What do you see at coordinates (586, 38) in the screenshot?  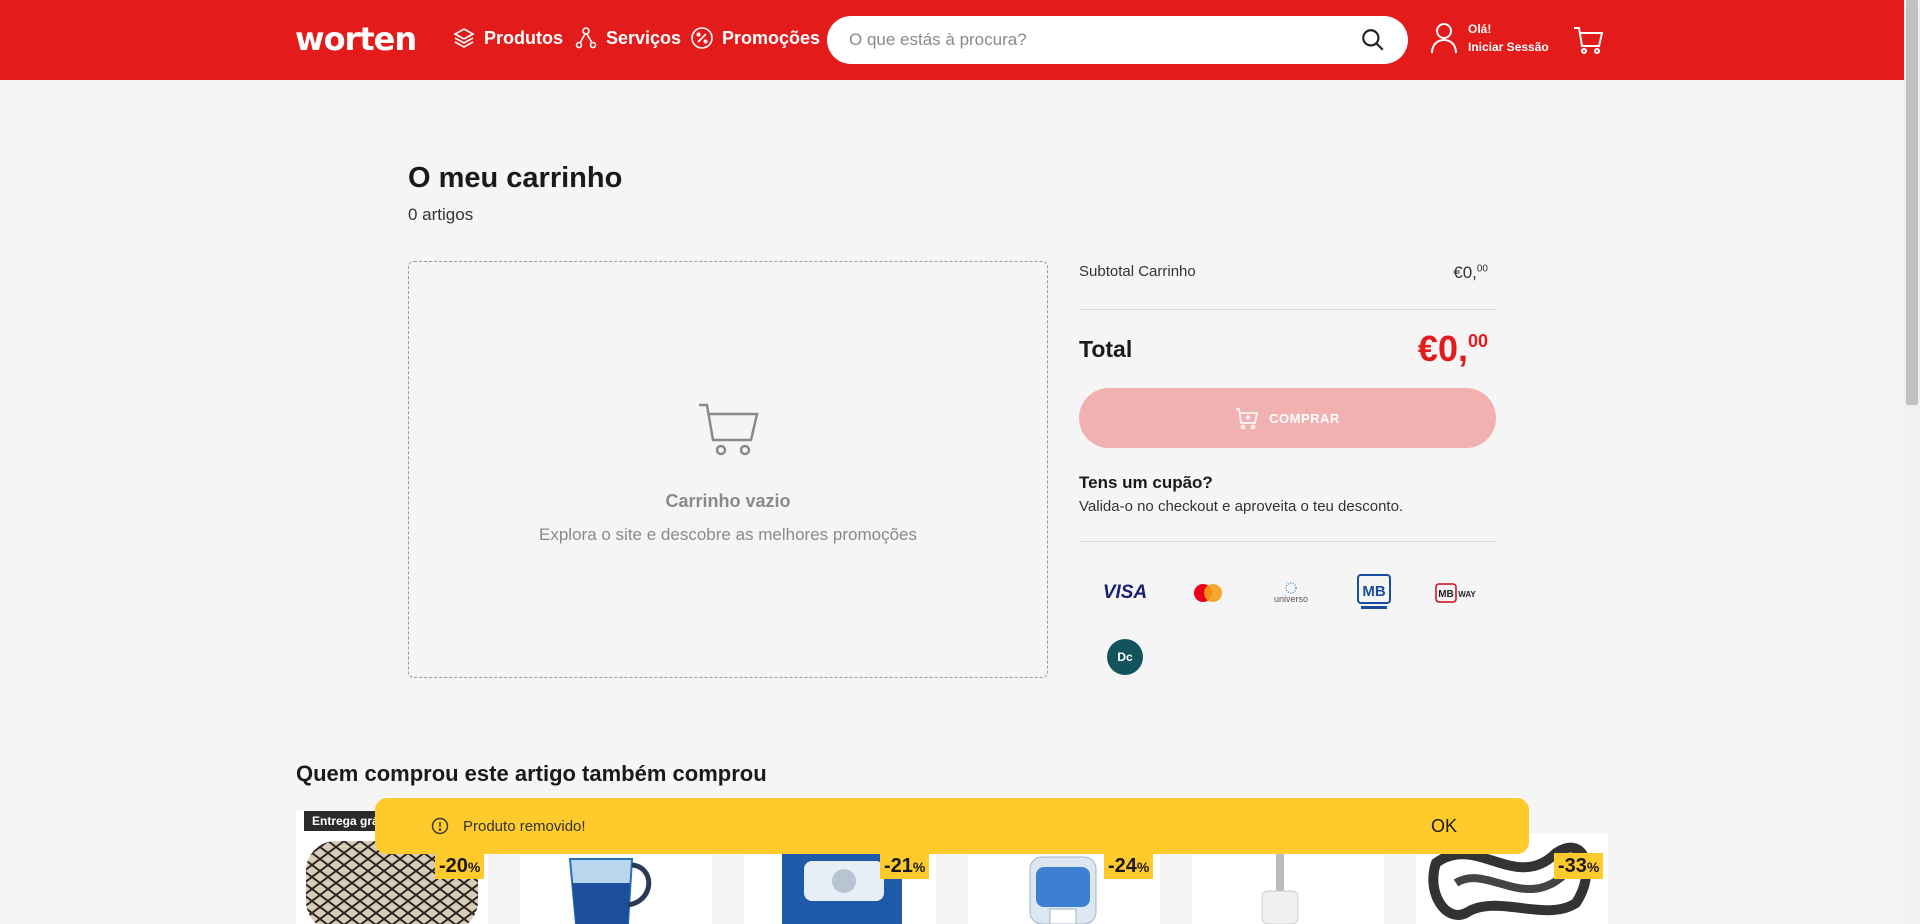 I see `network-icon` at bounding box center [586, 38].